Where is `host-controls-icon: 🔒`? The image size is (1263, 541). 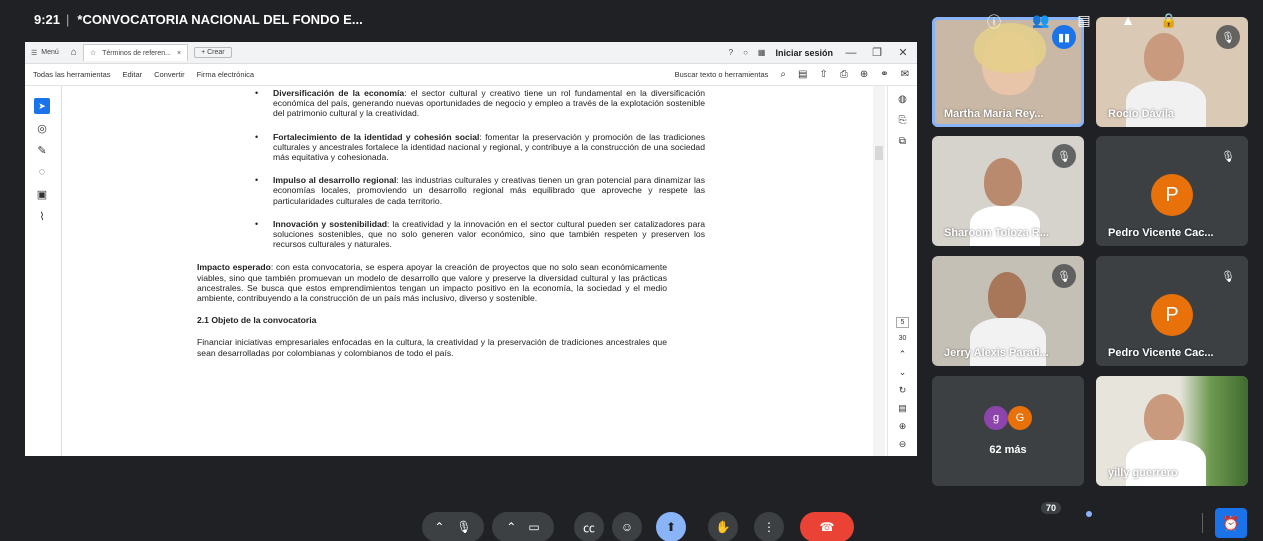 host-controls-icon: 🔒 is located at coordinates (1169, 20).